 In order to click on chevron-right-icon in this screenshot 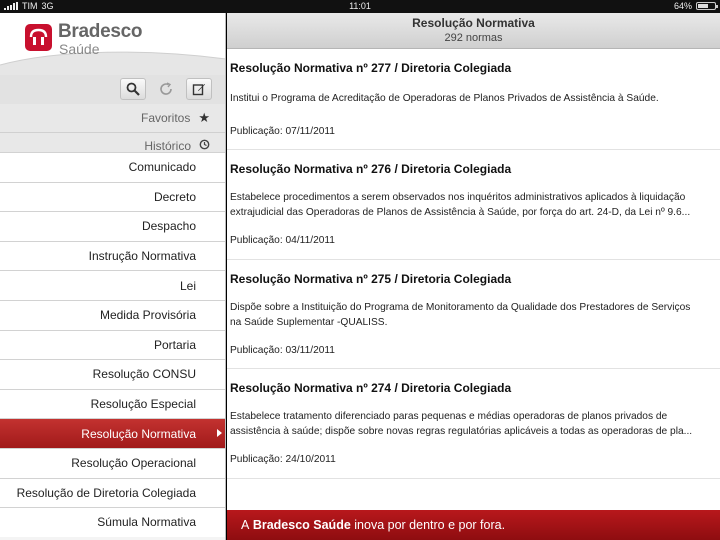, I will do `click(219, 433)`.